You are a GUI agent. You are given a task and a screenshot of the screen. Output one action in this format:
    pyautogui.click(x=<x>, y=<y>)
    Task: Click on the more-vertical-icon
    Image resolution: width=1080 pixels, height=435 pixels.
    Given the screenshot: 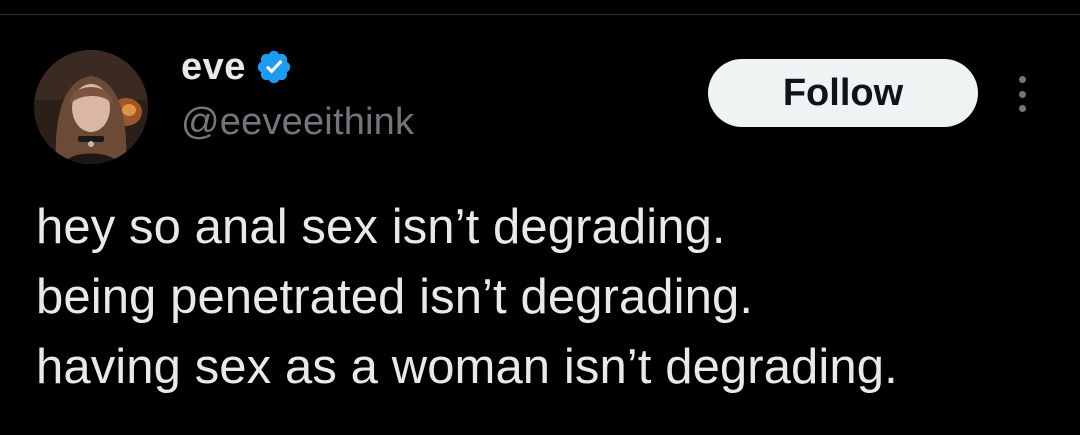 What is the action you would take?
    pyautogui.click(x=1022, y=94)
    